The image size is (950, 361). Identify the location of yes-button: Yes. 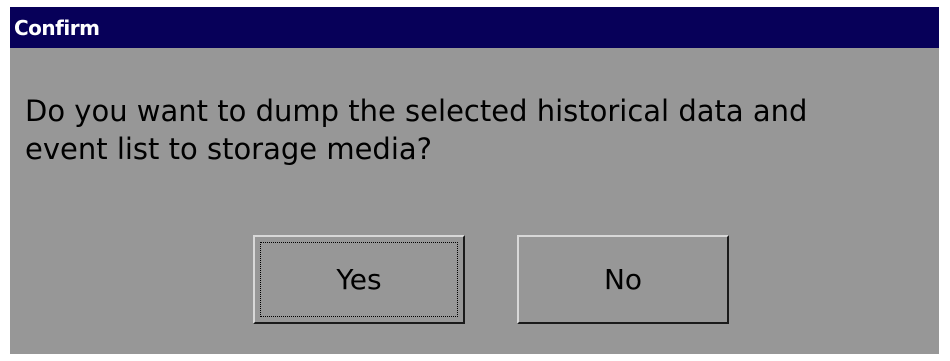
(359, 279).